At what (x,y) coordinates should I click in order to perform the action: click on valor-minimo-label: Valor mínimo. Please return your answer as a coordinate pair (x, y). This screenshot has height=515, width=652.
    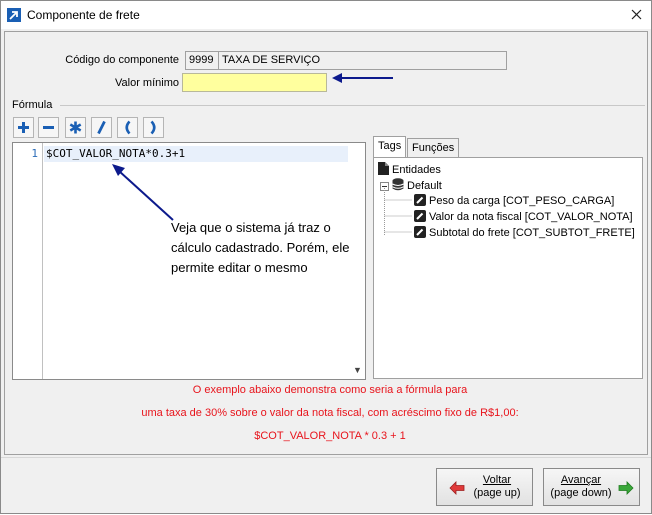
    Looking at the image, I should click on (147, 83).